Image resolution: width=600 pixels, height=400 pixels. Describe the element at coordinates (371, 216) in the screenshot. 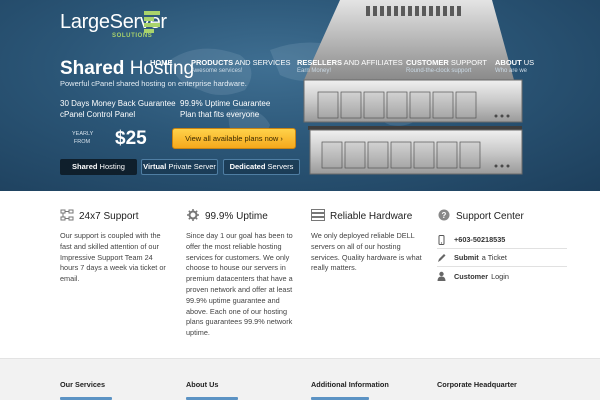

I see `column-hardware-title: Reliable Hardware` at that location.